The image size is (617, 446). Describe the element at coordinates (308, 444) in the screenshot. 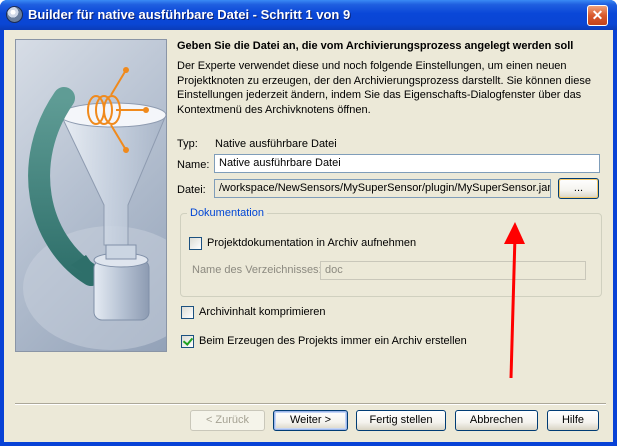

I see `window-frame-bottom` at that location.